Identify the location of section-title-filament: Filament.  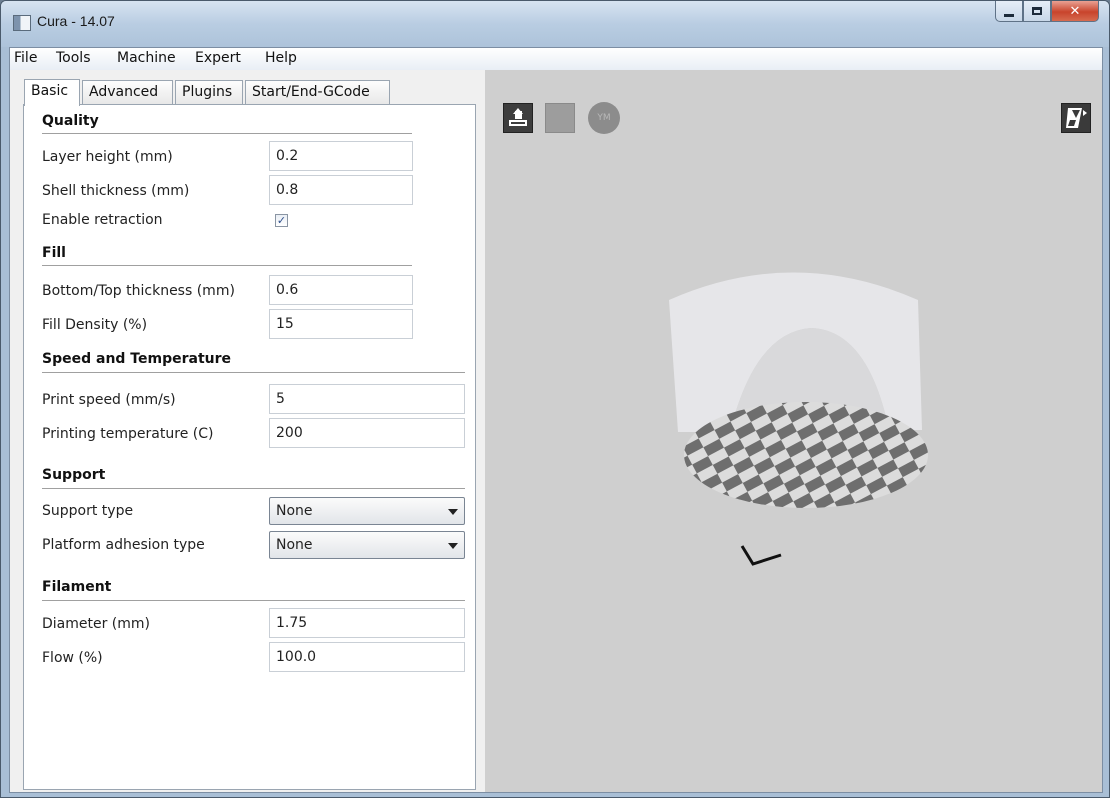
(77, 587).